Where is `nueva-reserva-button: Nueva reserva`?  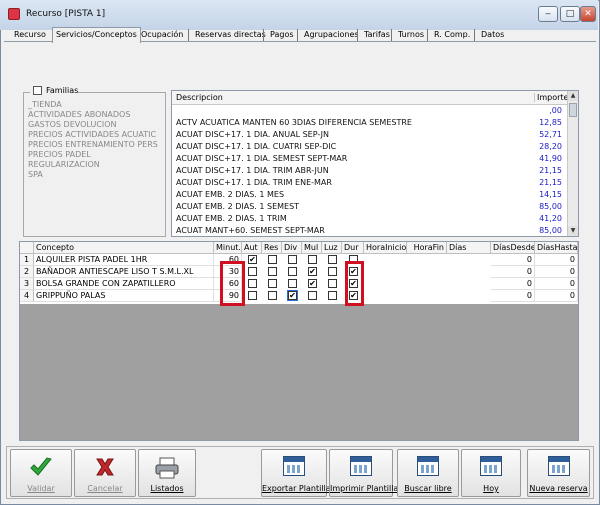
nueva-reserva-button: Nueva reserva is located at coordinates (558, 473).